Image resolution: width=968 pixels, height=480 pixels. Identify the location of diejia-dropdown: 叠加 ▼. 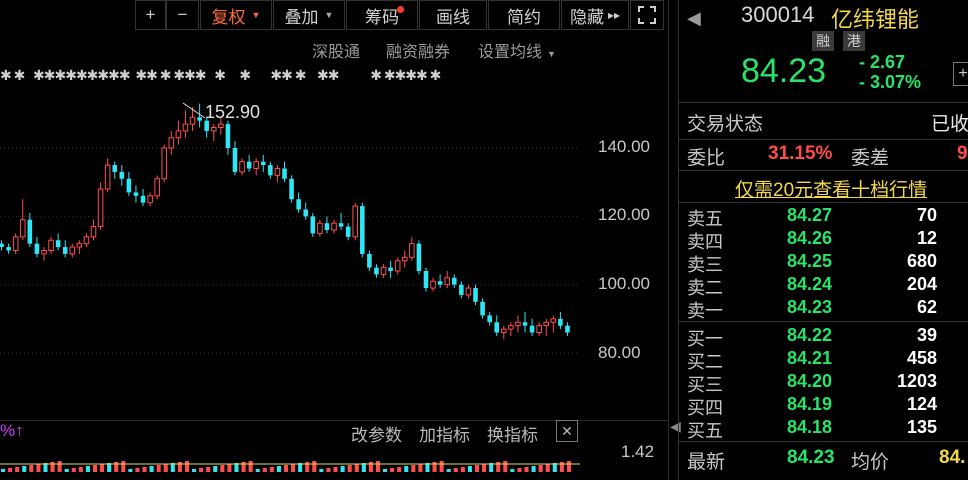
(309, 15).